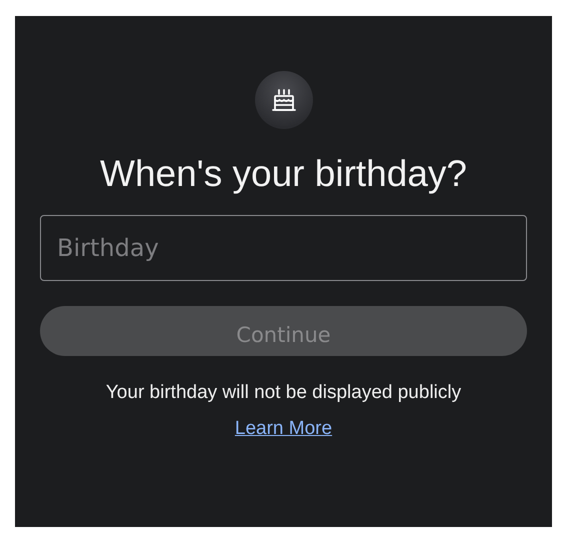  I want to click on learn-more-link: Learn More, so click(283, 429).